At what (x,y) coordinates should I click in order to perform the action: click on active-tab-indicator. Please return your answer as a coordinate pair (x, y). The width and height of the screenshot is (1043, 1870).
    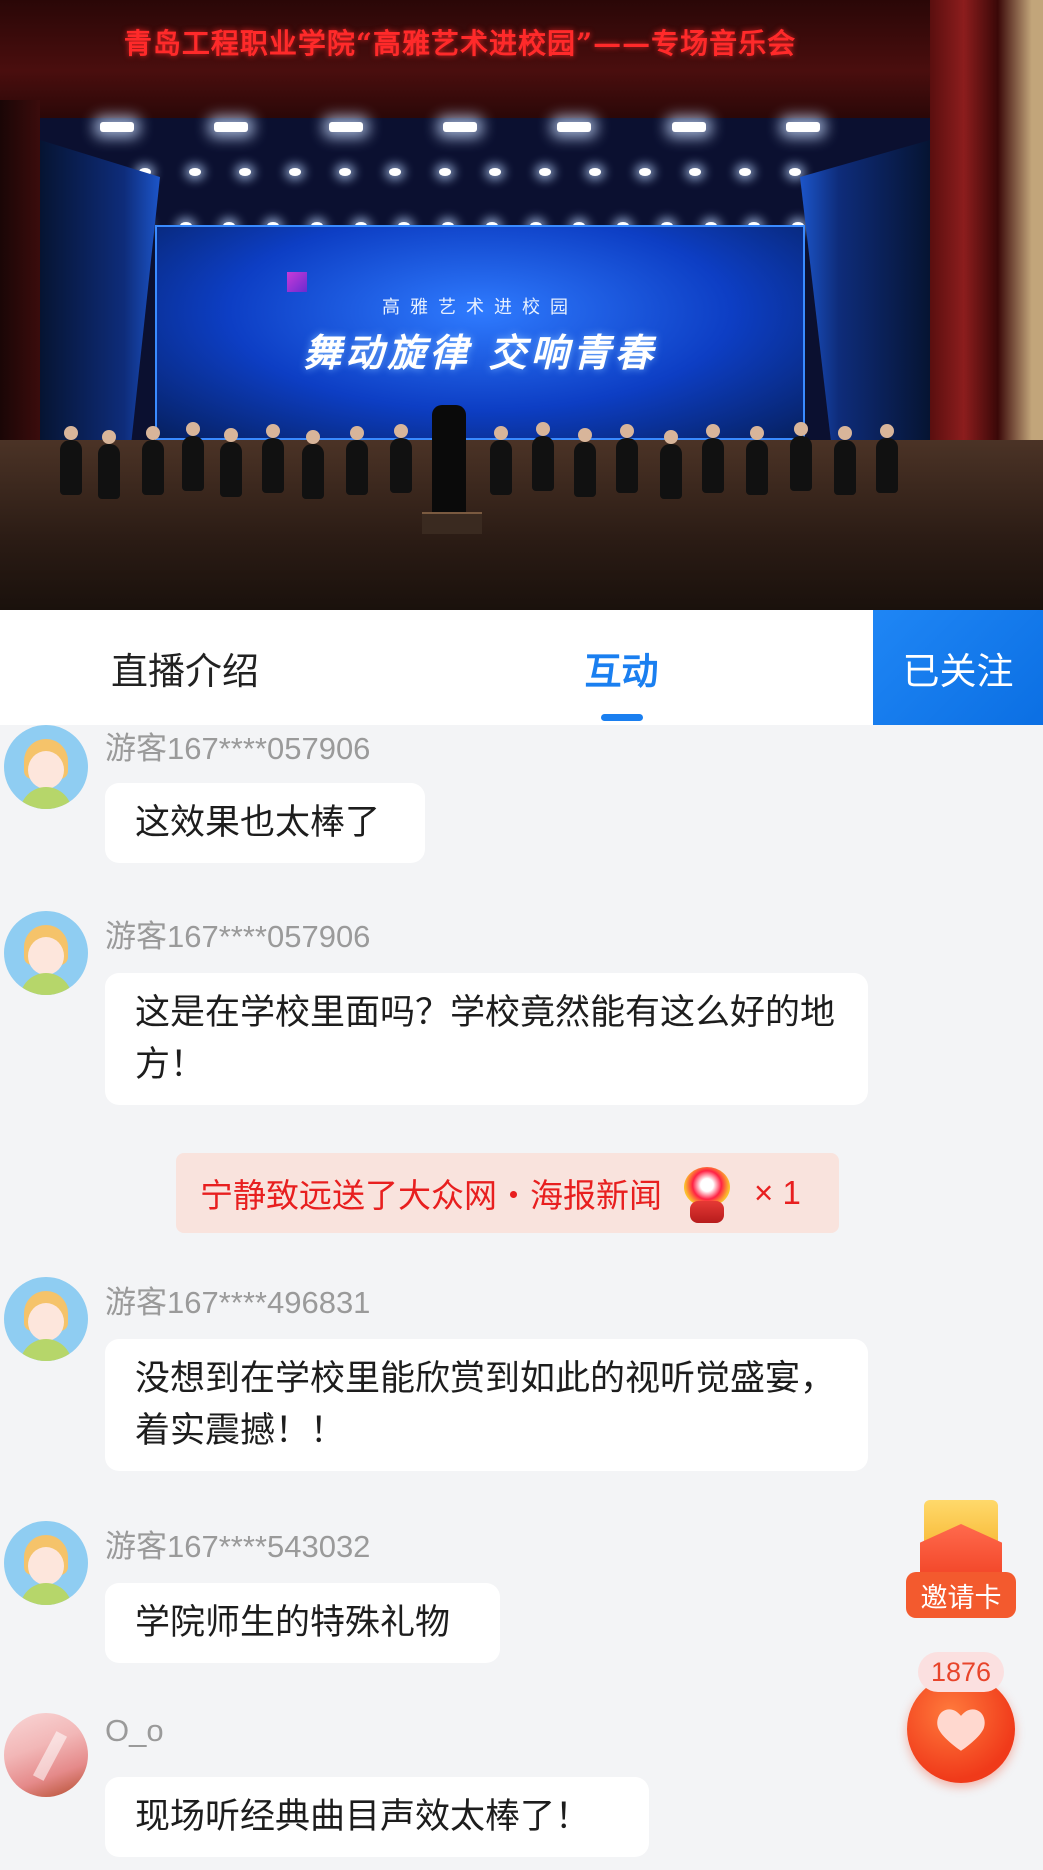
    Looking at the image, I should click on (621, 717).